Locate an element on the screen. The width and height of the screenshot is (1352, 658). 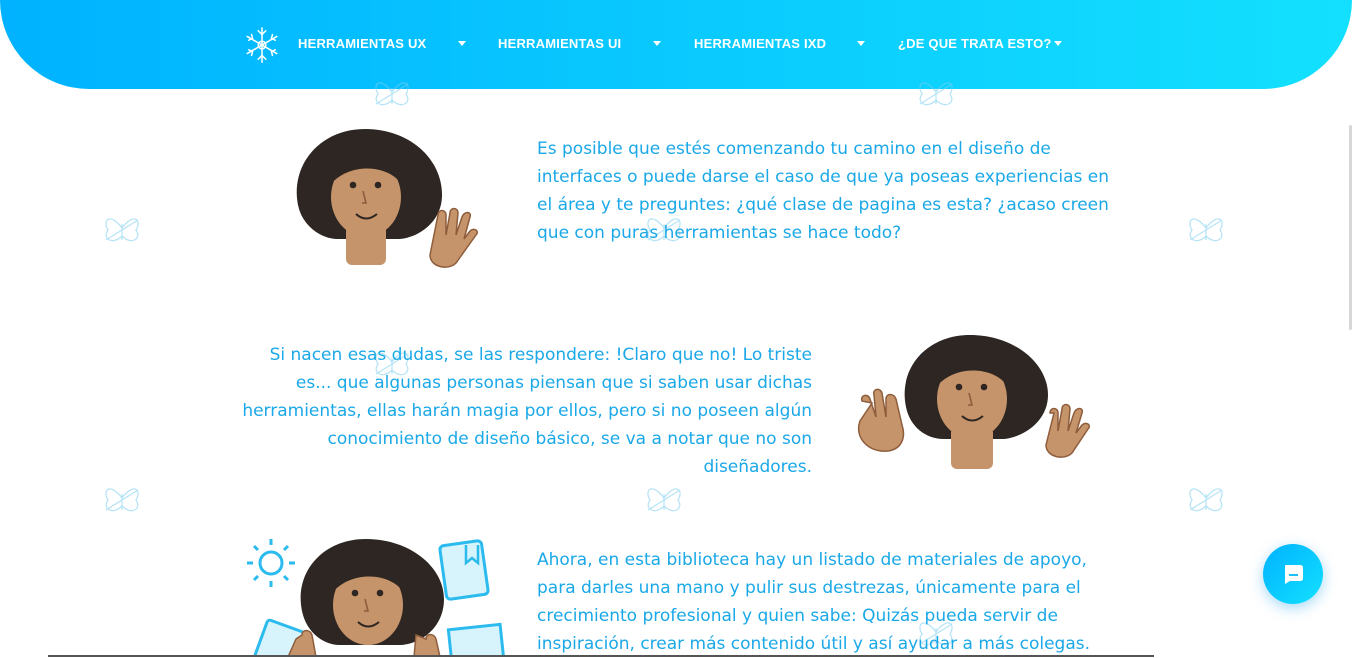
girl-waving-illustration is located at coordinates (387, 198).